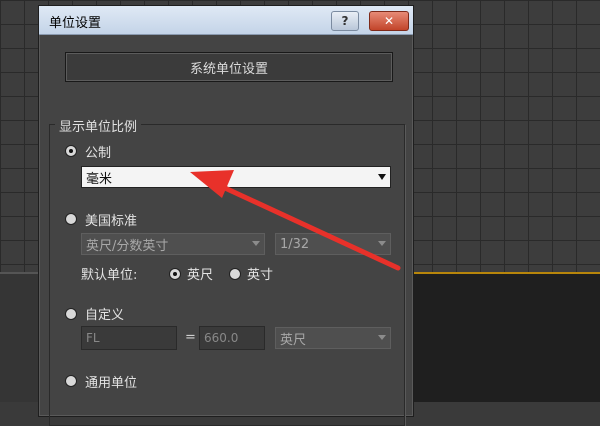 The height and width of the screenshot is (426, 600). I want to click on generic-units-radio, so click(71, 381).